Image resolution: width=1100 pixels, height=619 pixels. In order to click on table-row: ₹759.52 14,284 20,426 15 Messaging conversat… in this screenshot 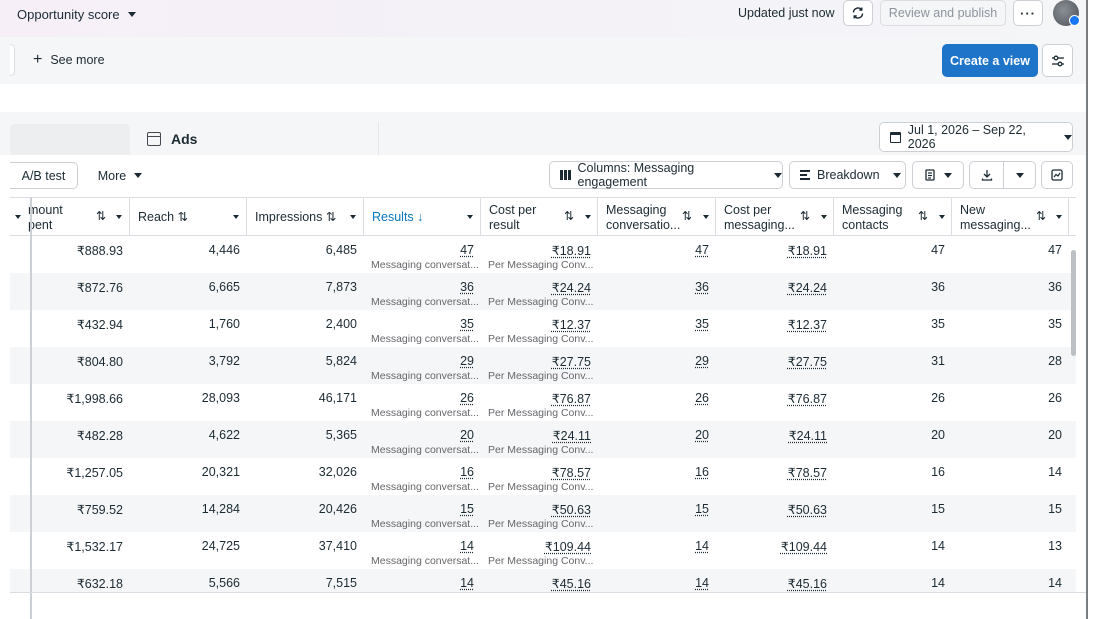, I will do `click(543, 513)`.